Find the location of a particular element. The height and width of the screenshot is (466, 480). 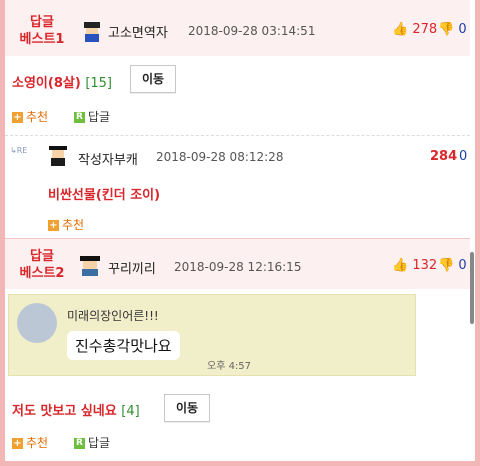

comment-title: 소영이(8살) [15] is located at coordinates (62, 81).